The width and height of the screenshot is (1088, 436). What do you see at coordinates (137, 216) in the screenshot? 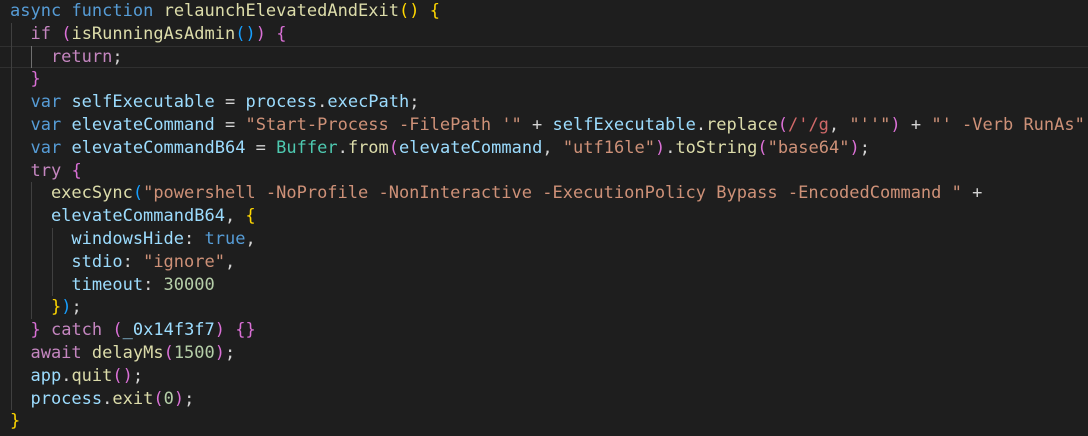
I see `code-token: elevateCommandB64` at bounding box center [137, 216].